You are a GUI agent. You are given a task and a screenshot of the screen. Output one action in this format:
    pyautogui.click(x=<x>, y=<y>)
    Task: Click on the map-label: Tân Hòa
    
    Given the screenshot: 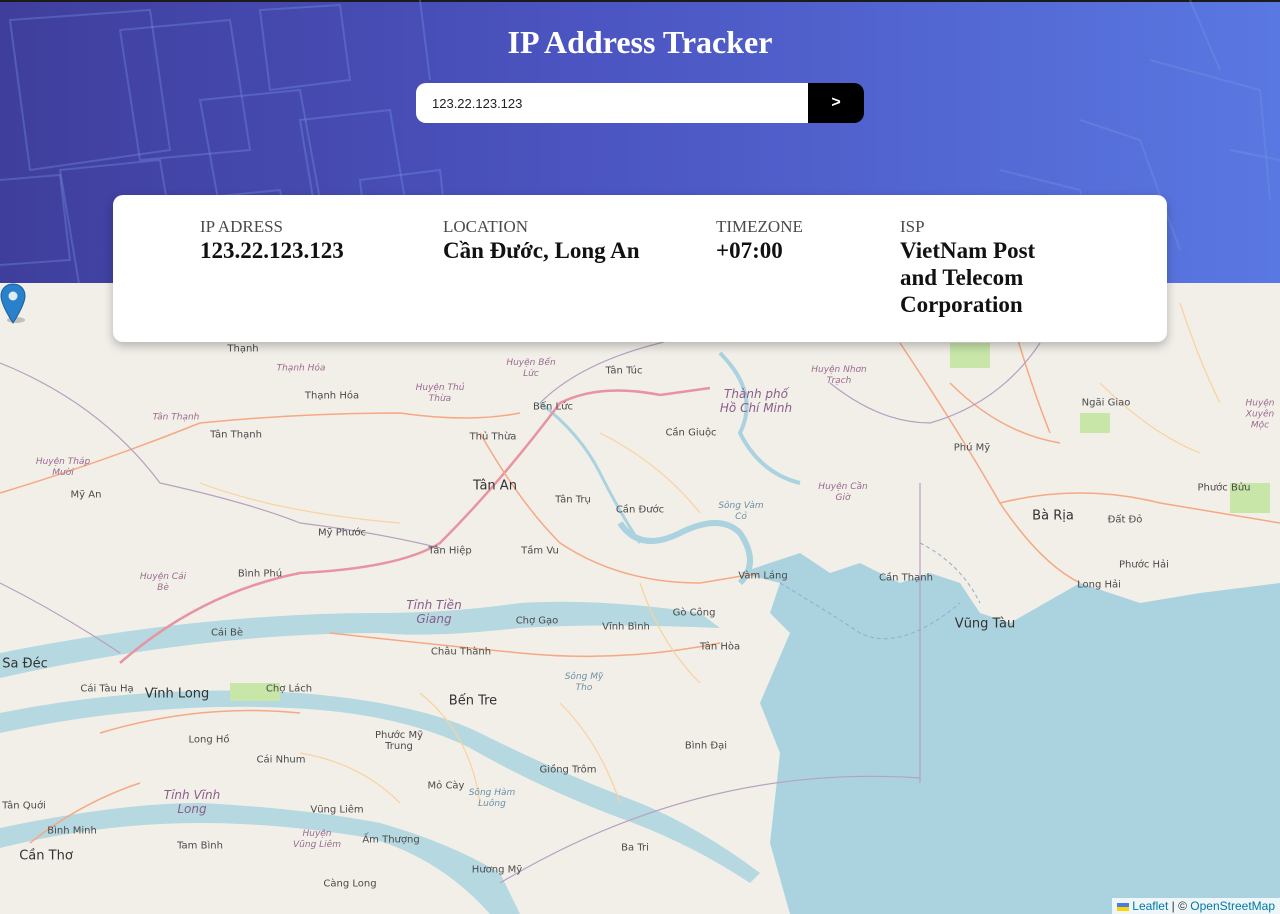 What is the action you would take?
    pyautogui.click(x=720, y=647)
    